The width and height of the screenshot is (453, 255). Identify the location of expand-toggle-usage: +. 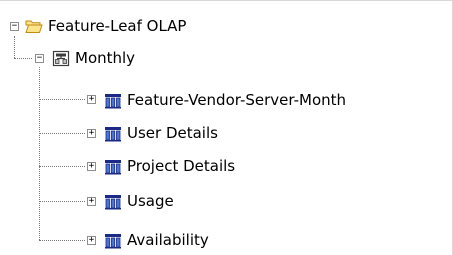
(91, 200).